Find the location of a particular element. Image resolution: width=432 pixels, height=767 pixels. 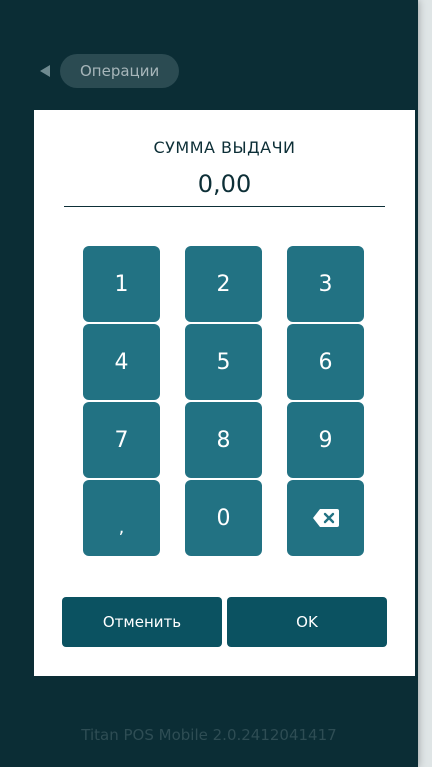

key-1: 1 is located at coordinates (121, 284).